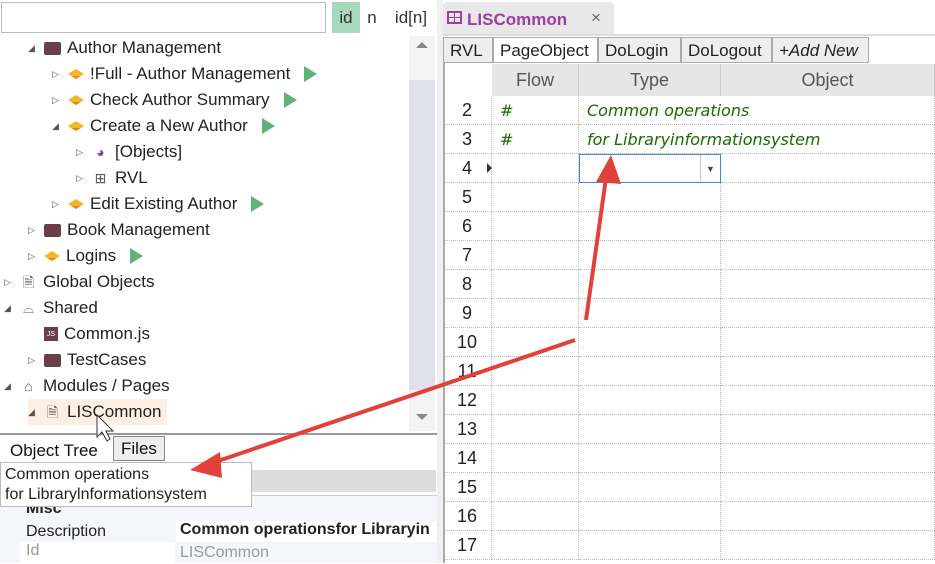  What do you see at coordinates (105, 427) in the screenshot?
I see `mouse-cursor-icon` at bounding box center [105, 427].